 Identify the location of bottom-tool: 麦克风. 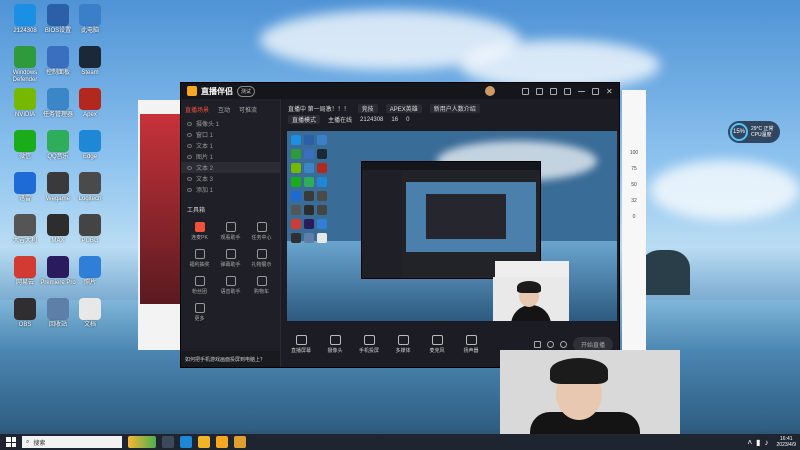
(437, 344).